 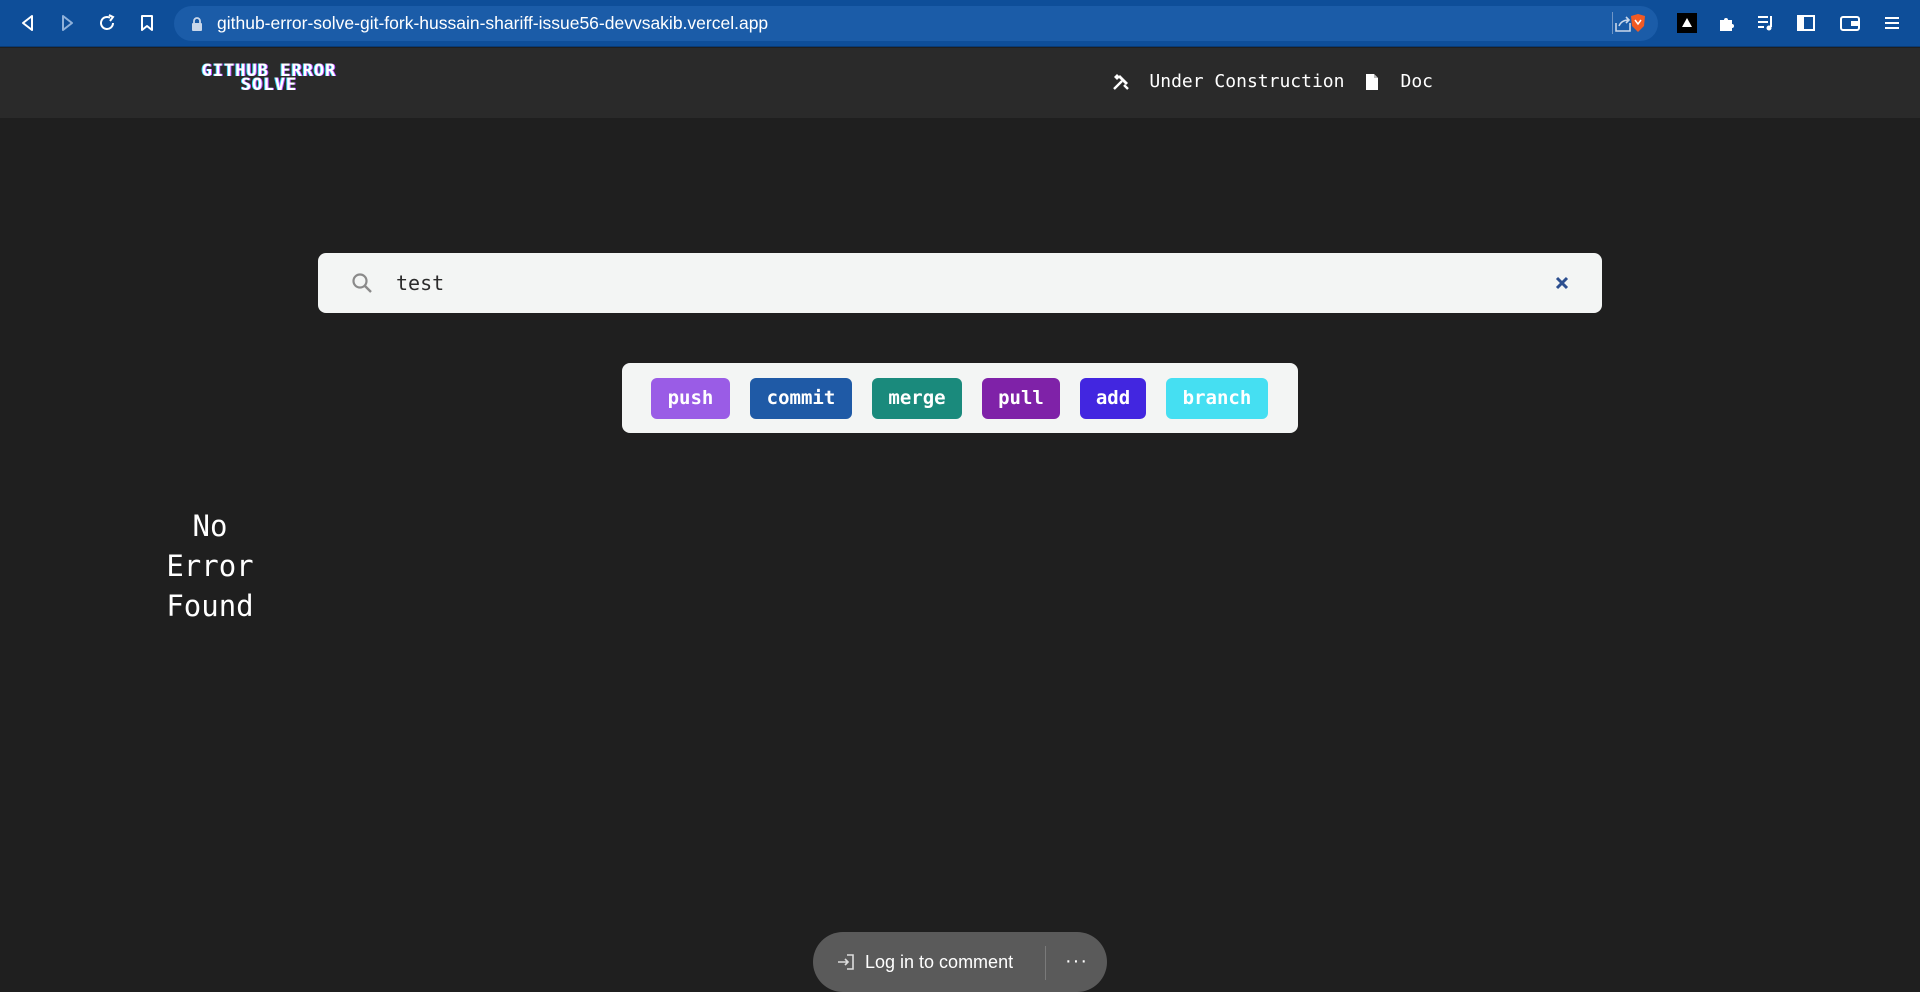 I want to click on brave-shield-icon, so click(x=1638, y=23).